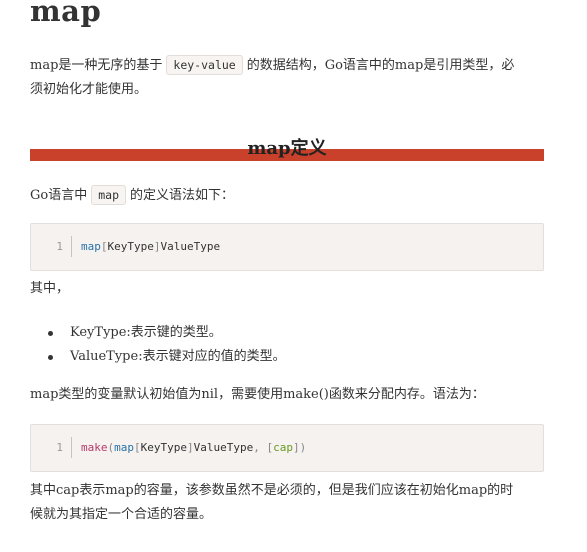 Image resolution: width=587 pixels, height=552 pixels. I want to click on code-line: make(map[KeyType]ValueType, [cap]), so click(193, 447).